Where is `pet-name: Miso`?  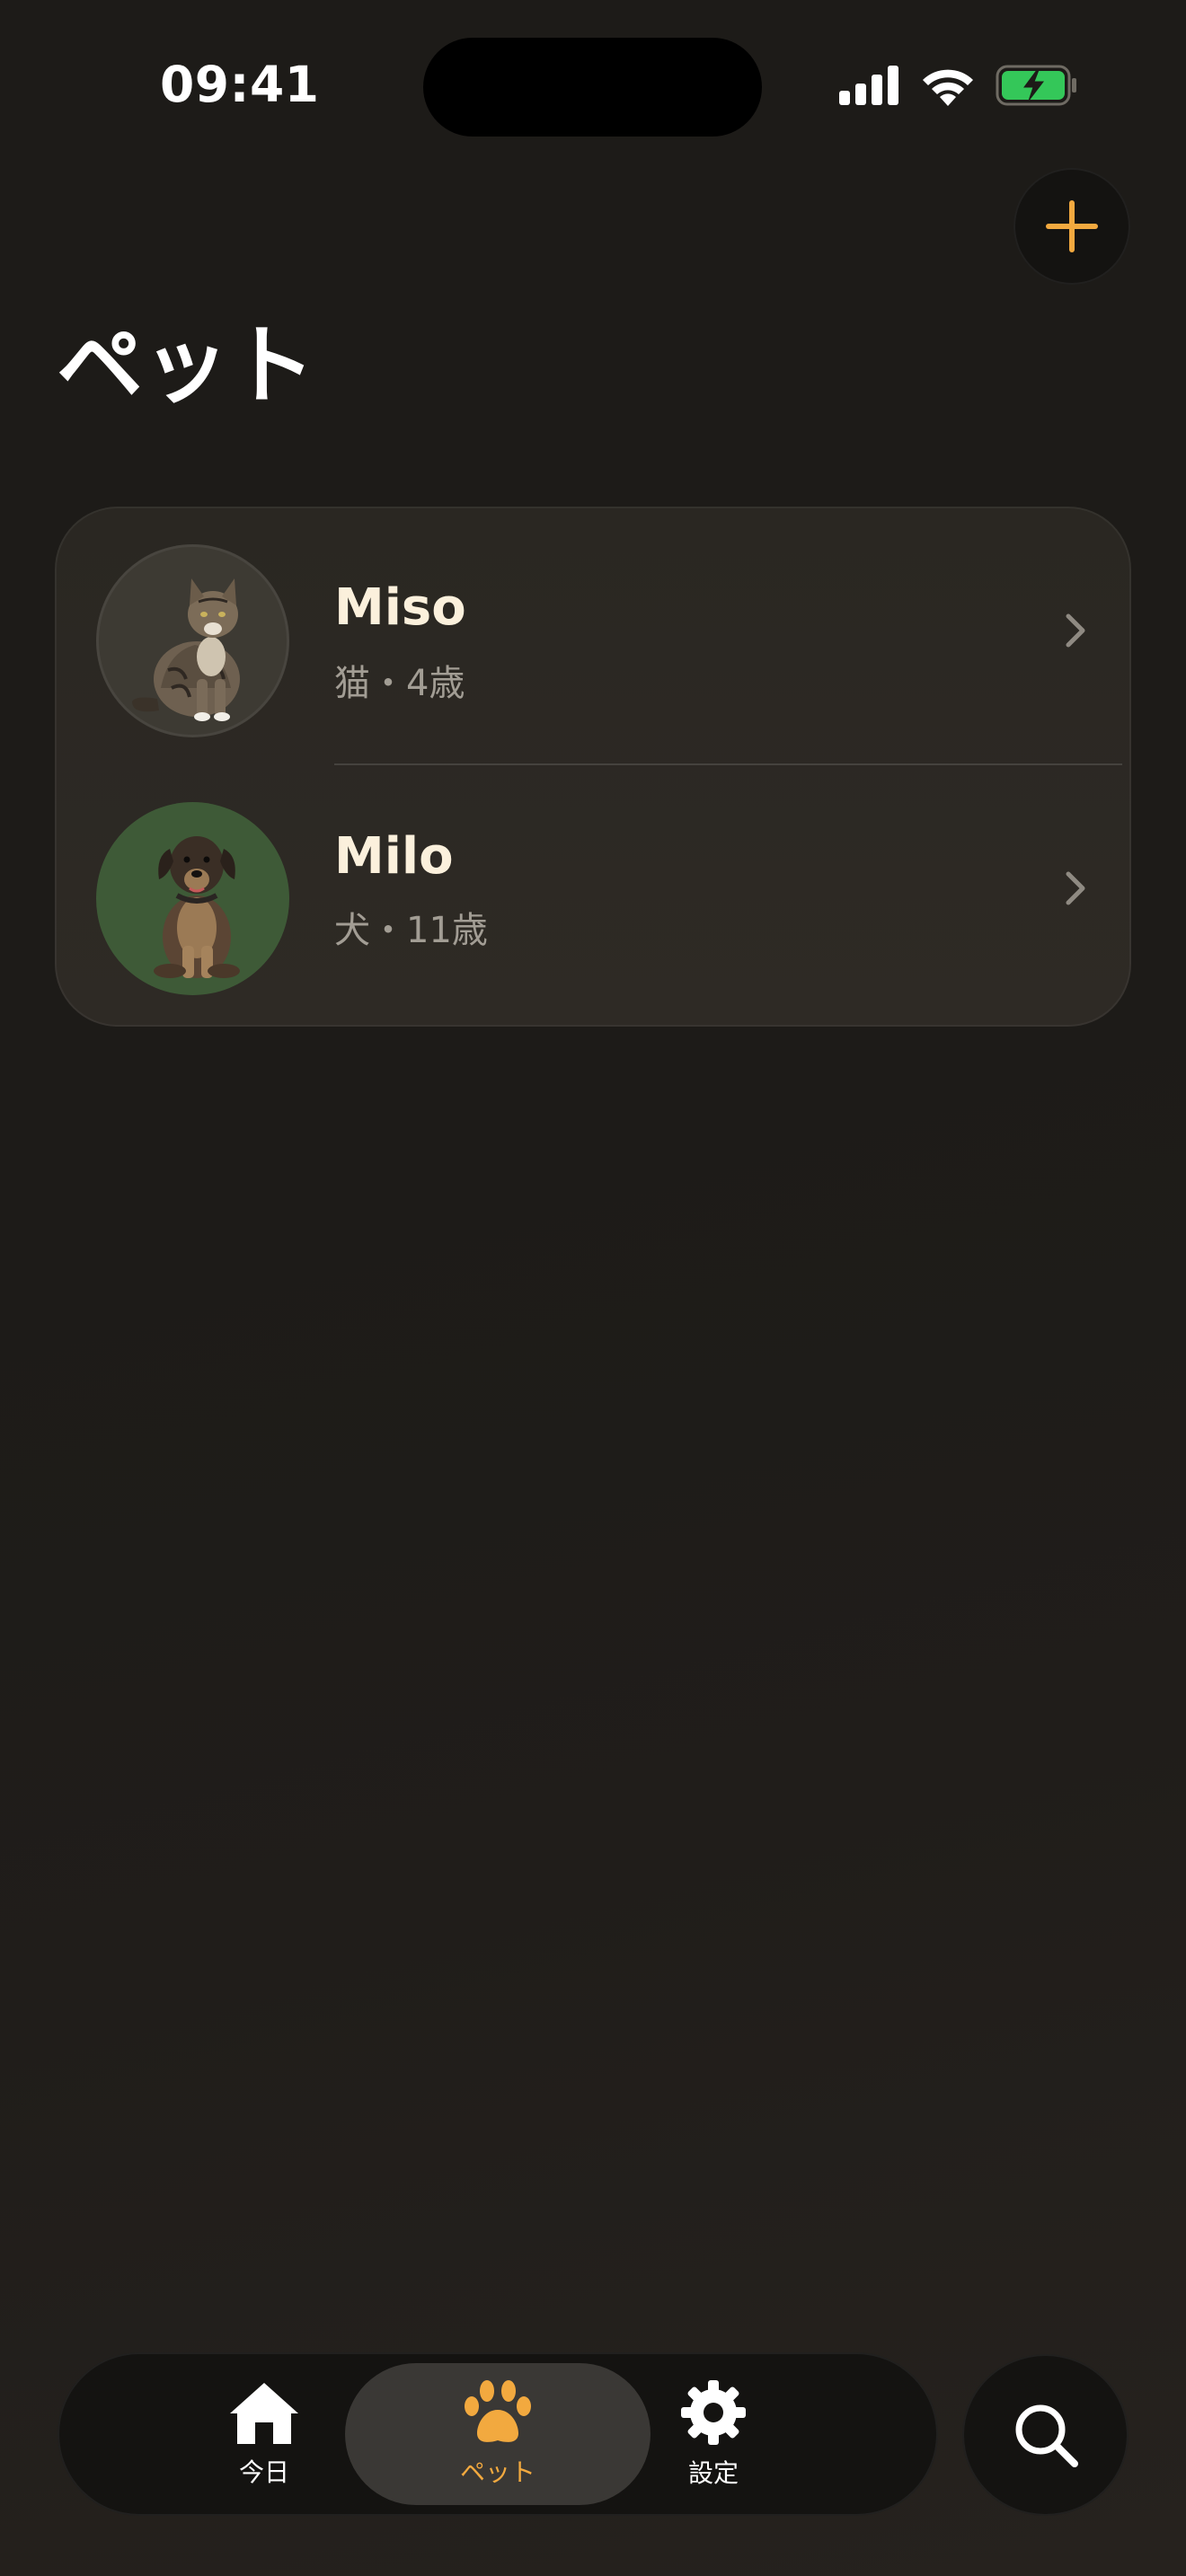
pet-name: Miso is located at coordinates (400, 607).